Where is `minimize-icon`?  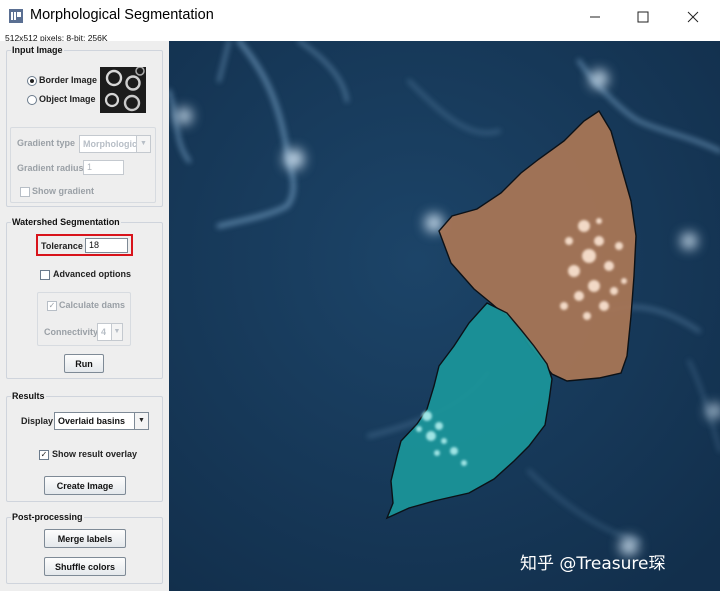
minimize-icon is located at coordinates (595, 16).